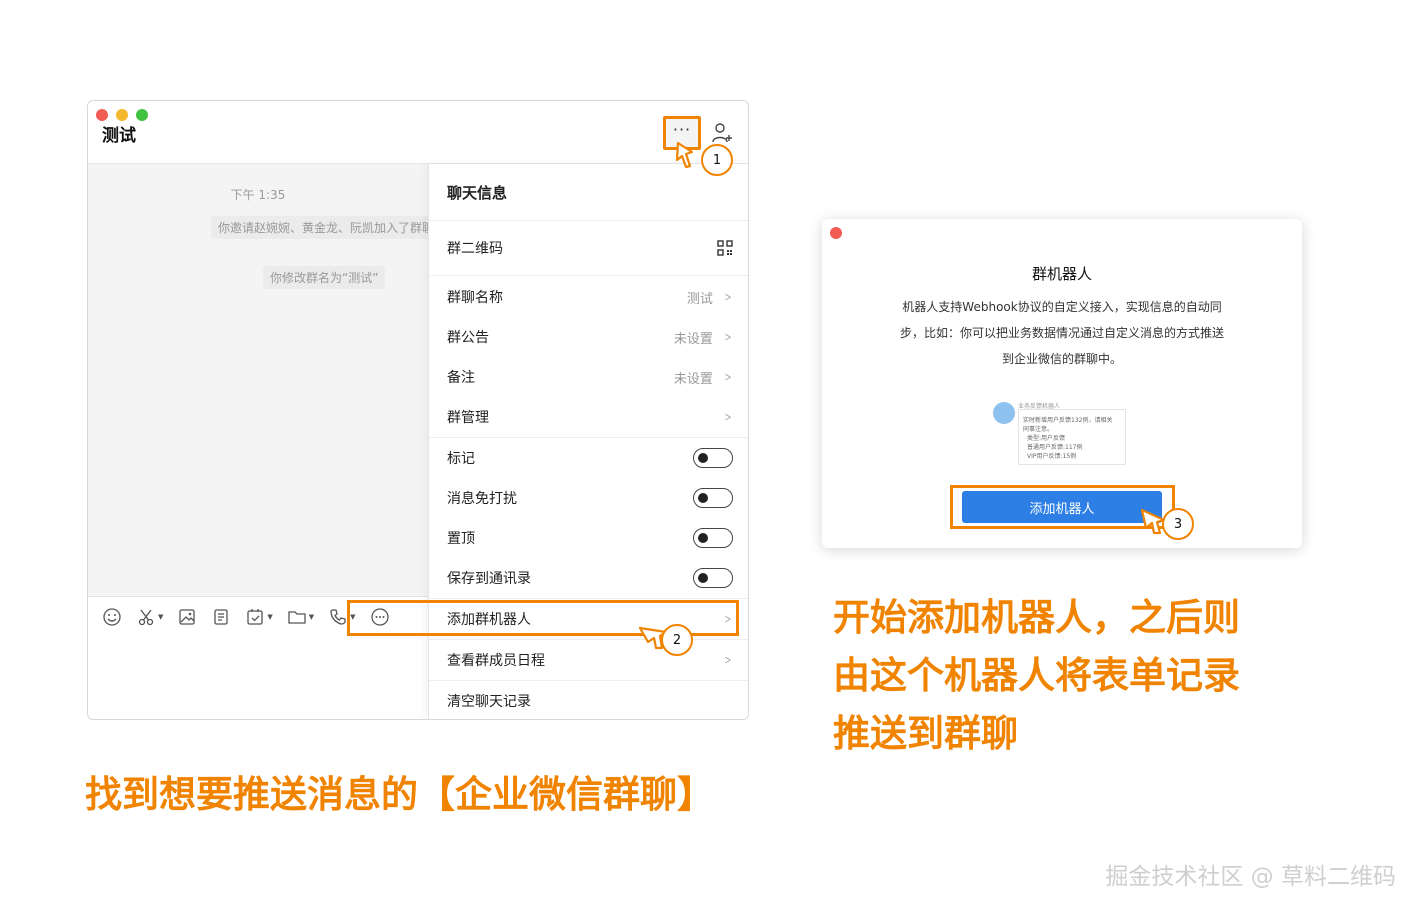 This screenshot has height=917, width=1422. I want to click on remark-value: 未设置, so click(693, 379).